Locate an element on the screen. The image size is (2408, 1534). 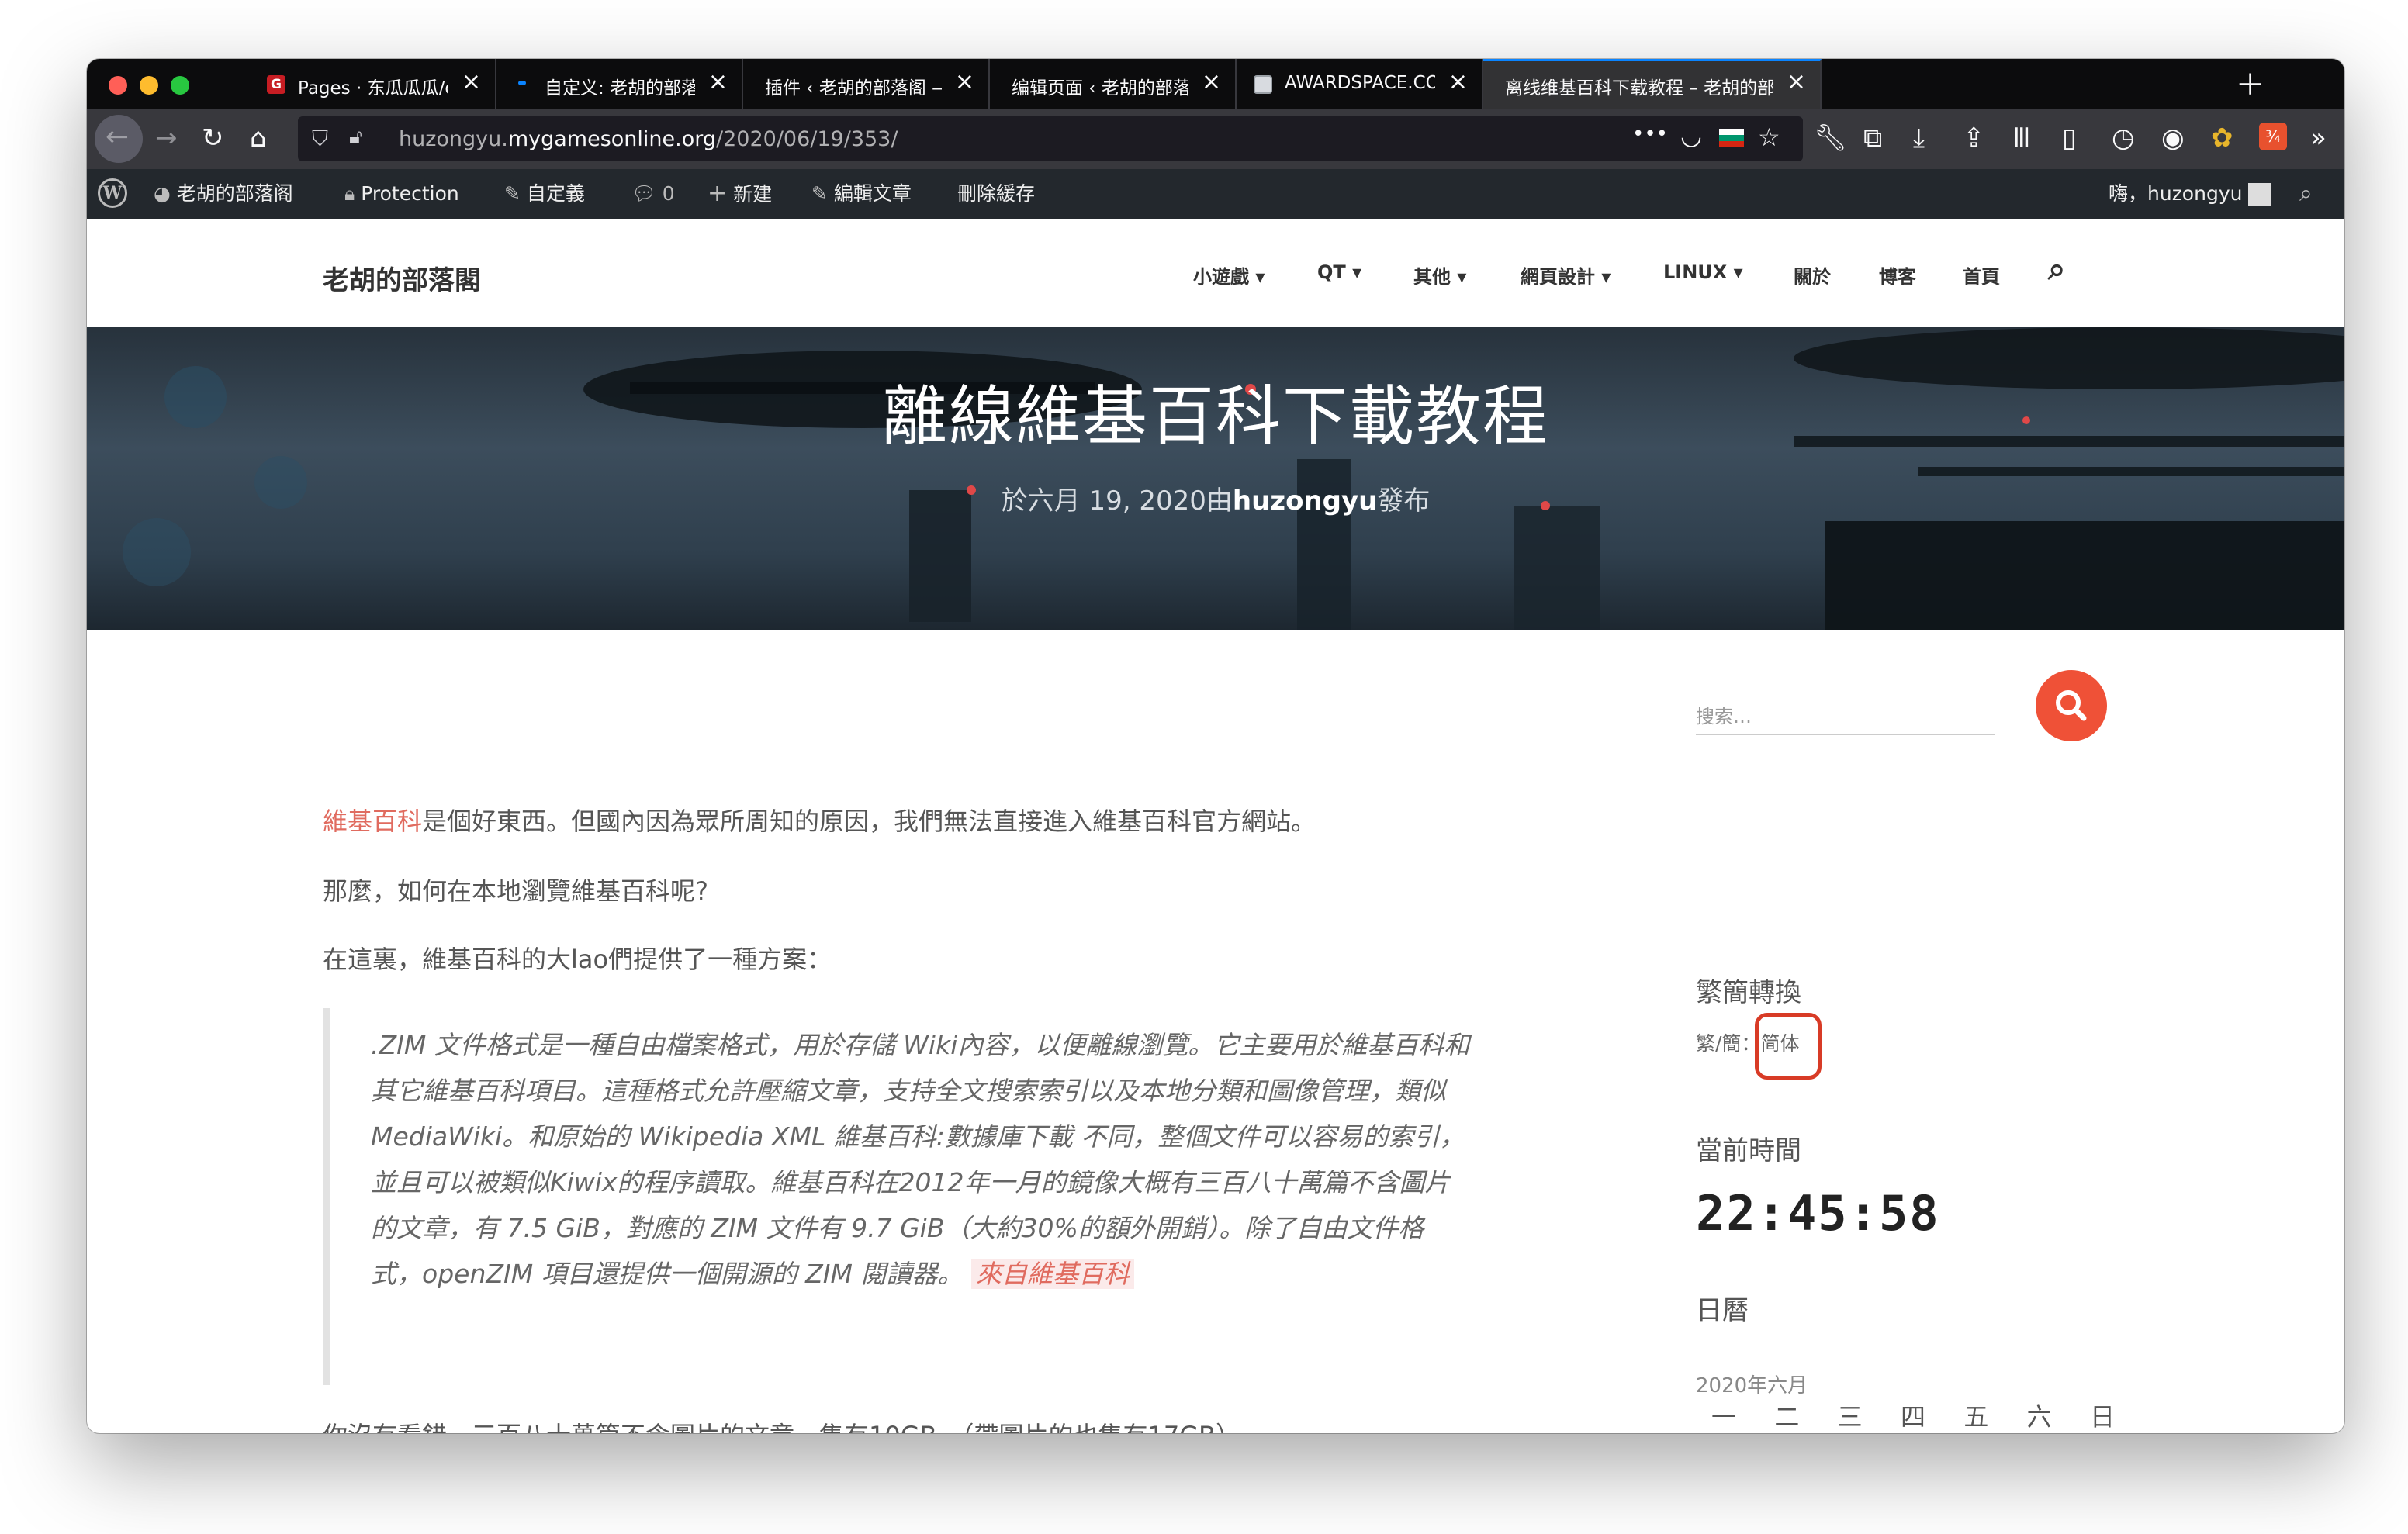
customize-link: ✎ 自定義 is located at coordinates (544, 193).